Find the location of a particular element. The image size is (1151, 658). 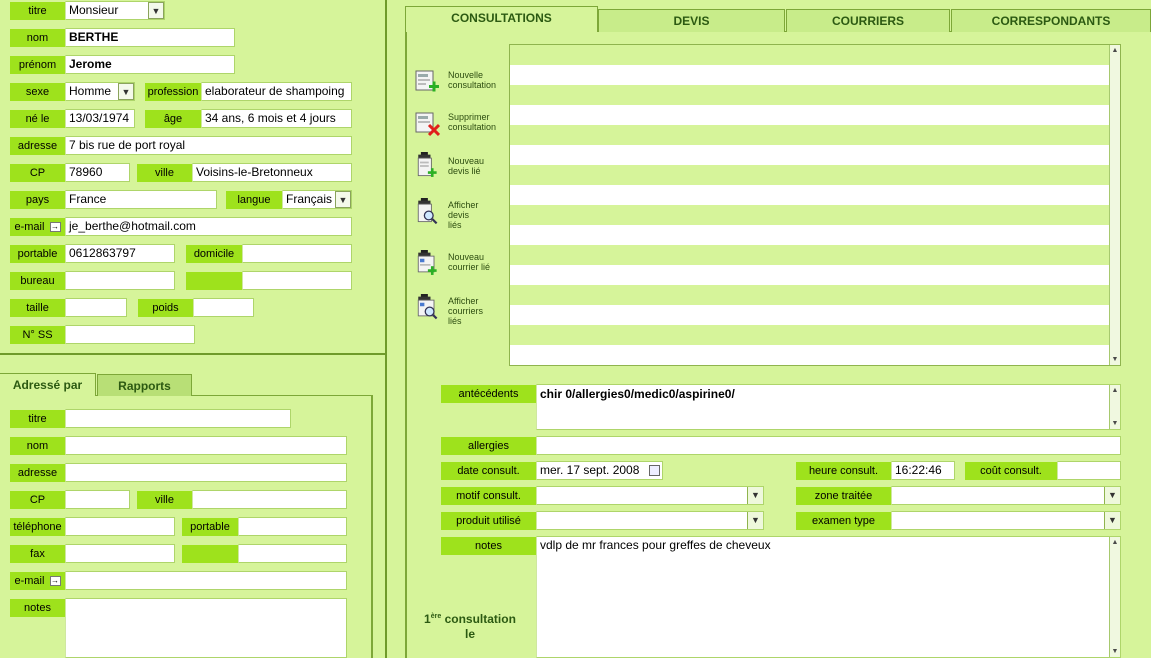

tab-correspondants: CORRESPONDANTS is located at coordinates (1051, 20).